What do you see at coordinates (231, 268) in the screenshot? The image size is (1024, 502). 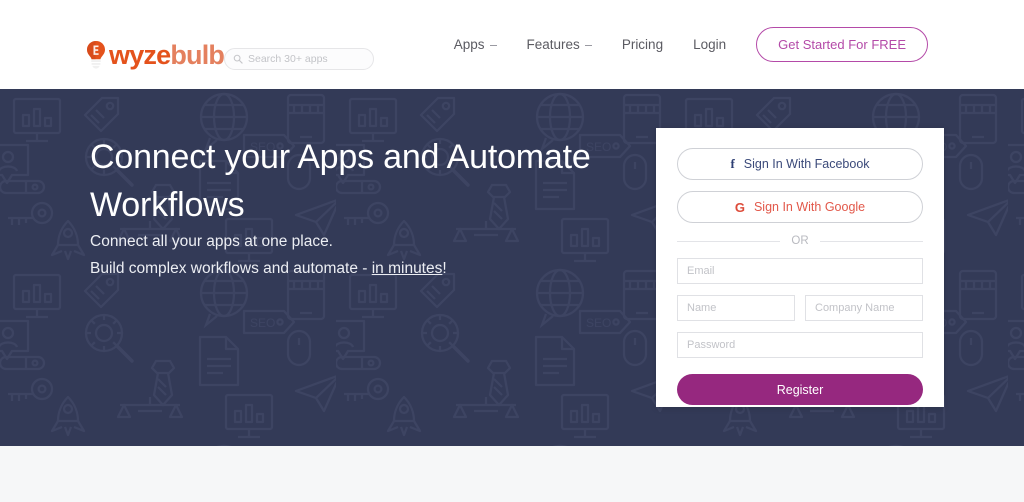 I see `hero-subtitle-line-2-prefix: Build complex workflows and automate -` at bounding box center [231, 268].